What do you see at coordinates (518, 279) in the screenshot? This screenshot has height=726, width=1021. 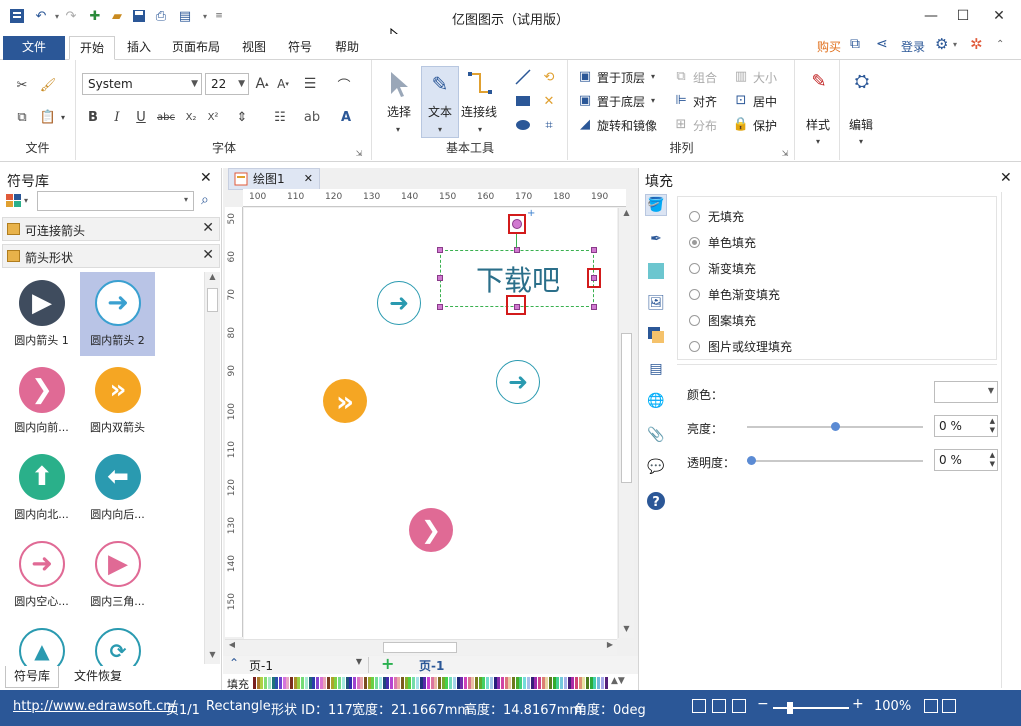 I see `text-shape-content: 下载吧` at bounding box center [518, 279].